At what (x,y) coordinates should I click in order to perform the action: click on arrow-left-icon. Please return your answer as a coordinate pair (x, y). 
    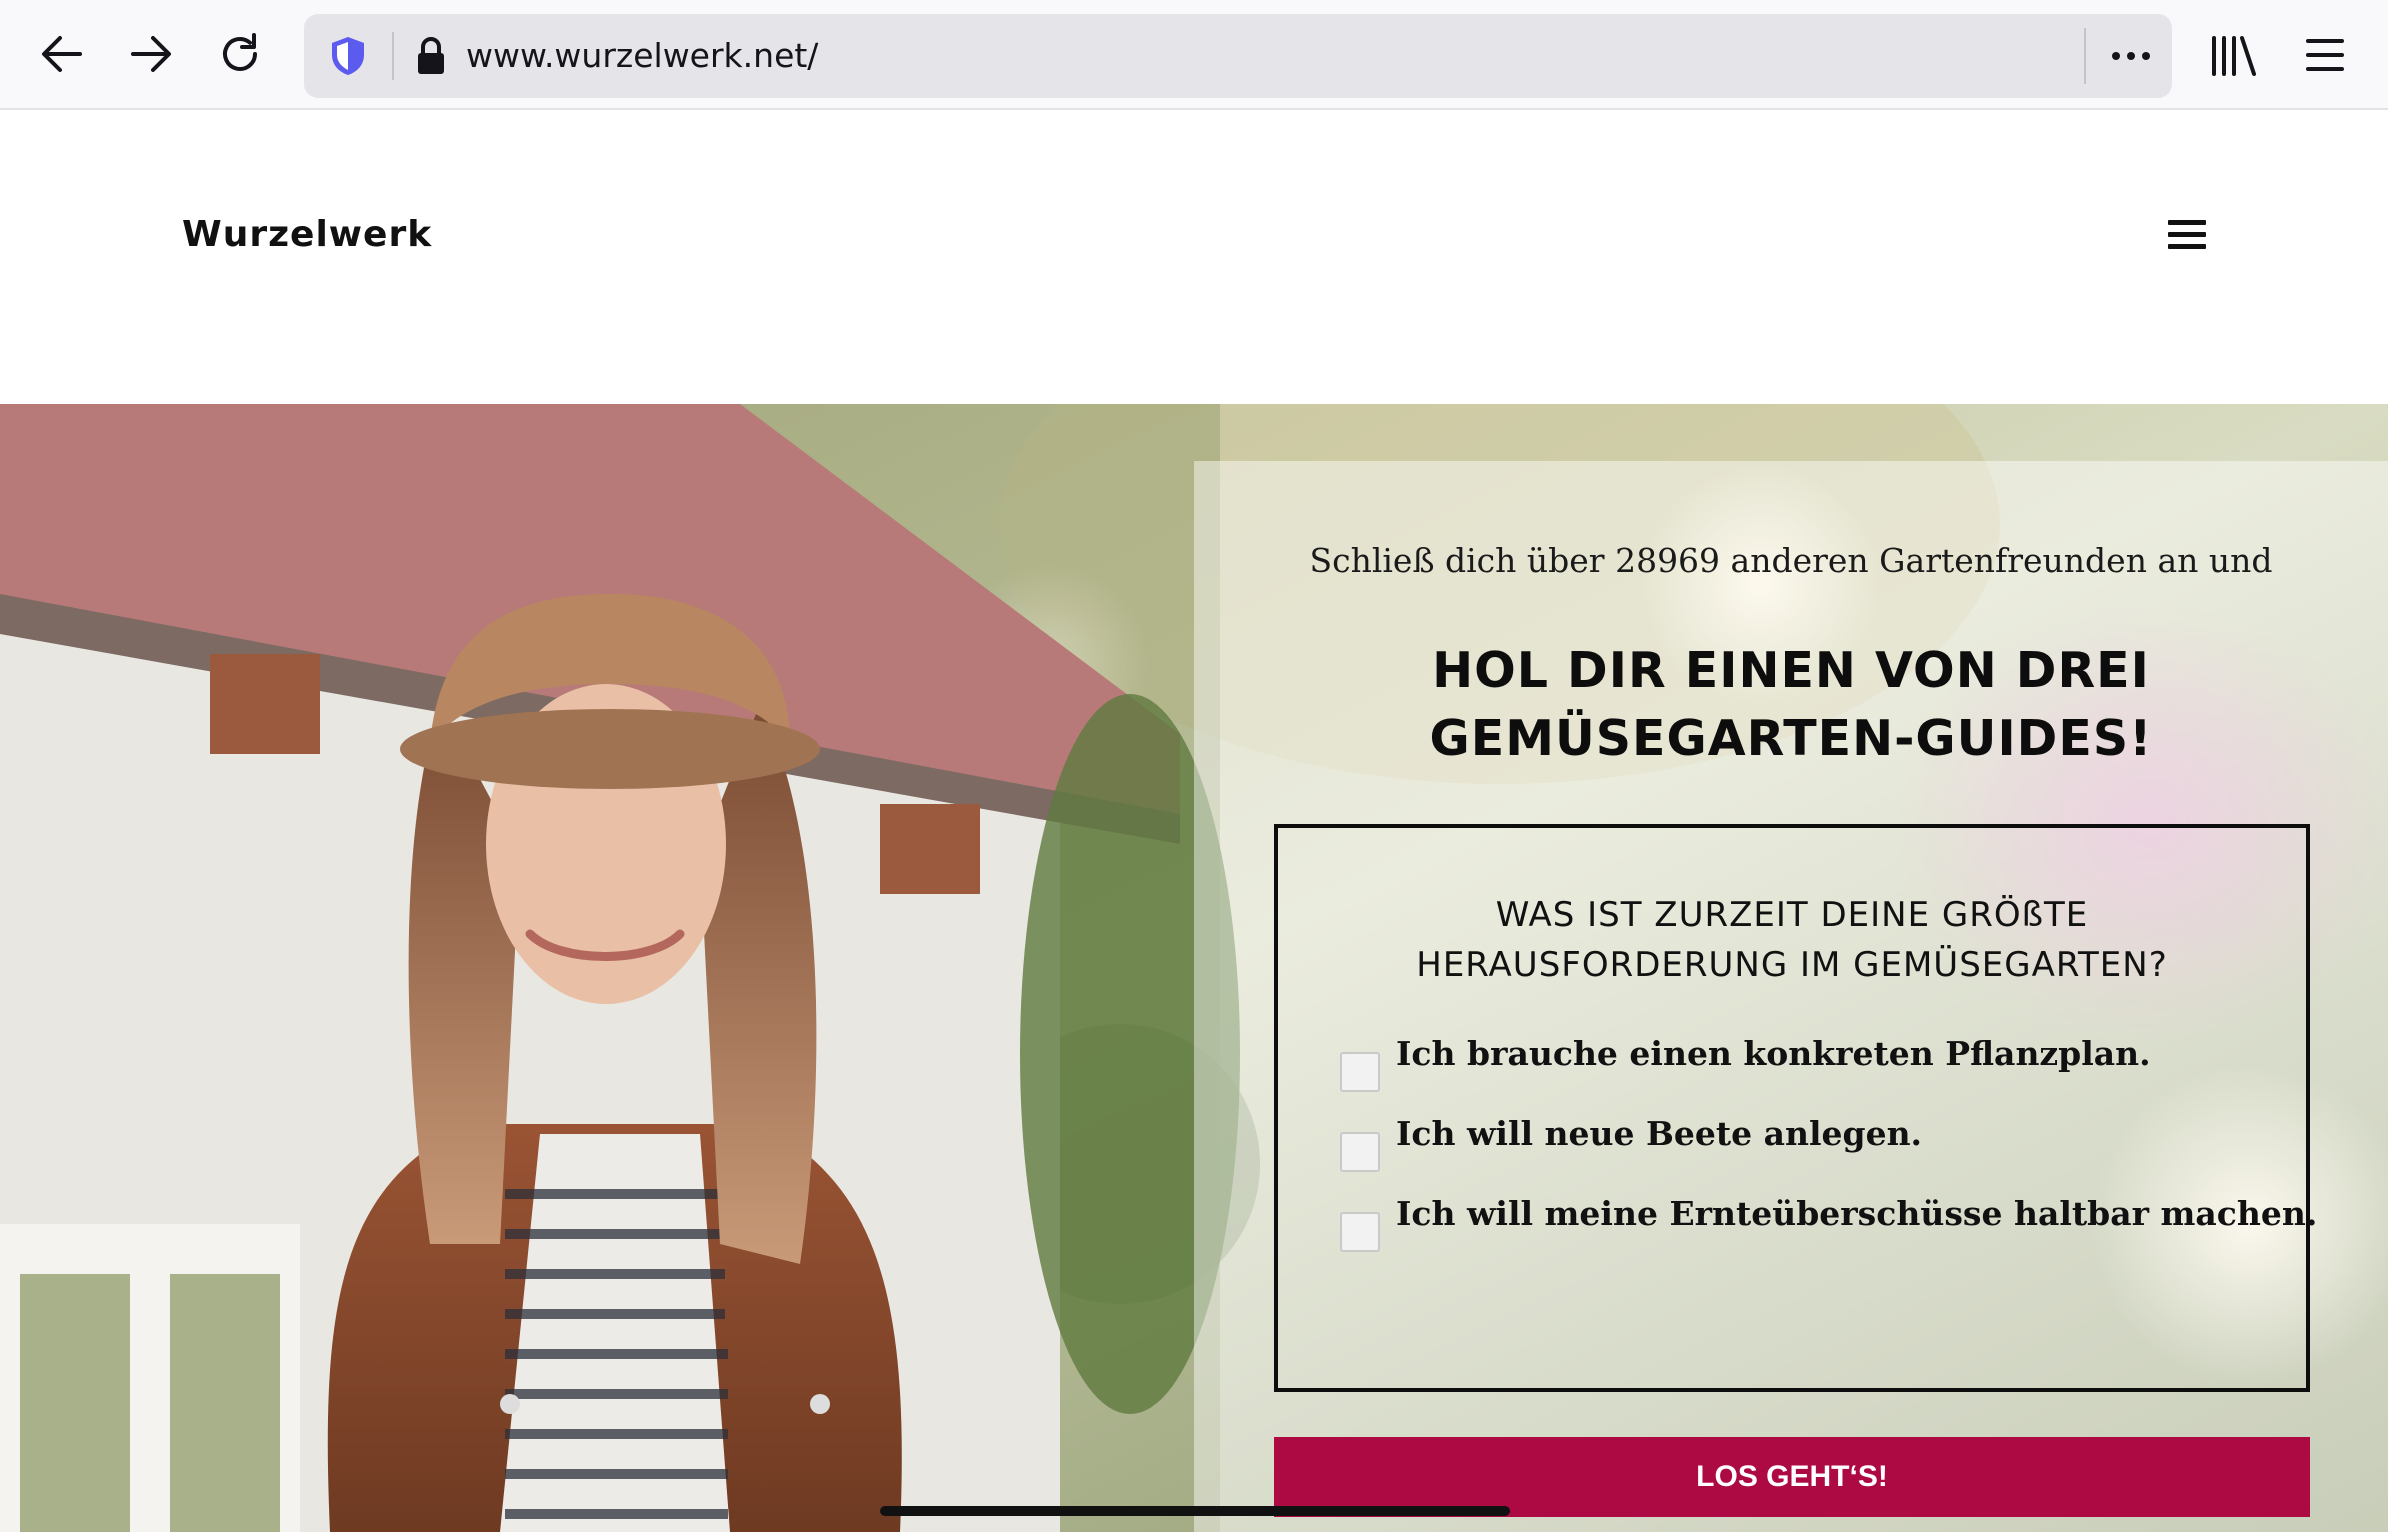
    Looking at the image, I should click on (62, 54).